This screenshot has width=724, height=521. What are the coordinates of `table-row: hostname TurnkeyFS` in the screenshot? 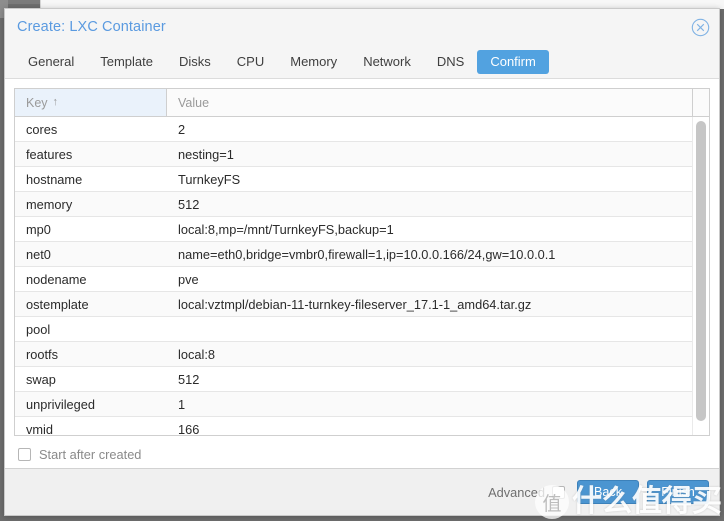 It's located at (354, 179).